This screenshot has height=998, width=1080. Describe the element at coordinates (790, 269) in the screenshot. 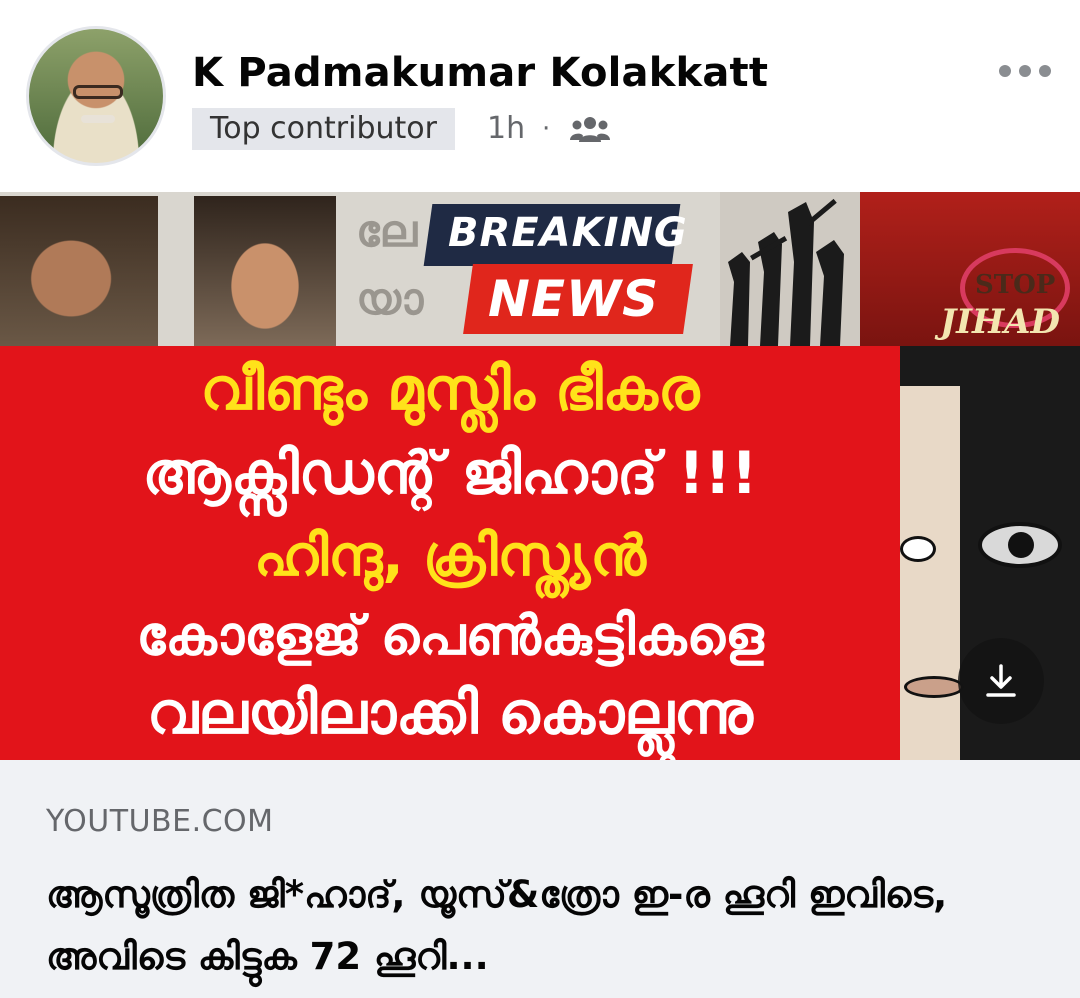

I see `soldiers-silhouette` at that location.